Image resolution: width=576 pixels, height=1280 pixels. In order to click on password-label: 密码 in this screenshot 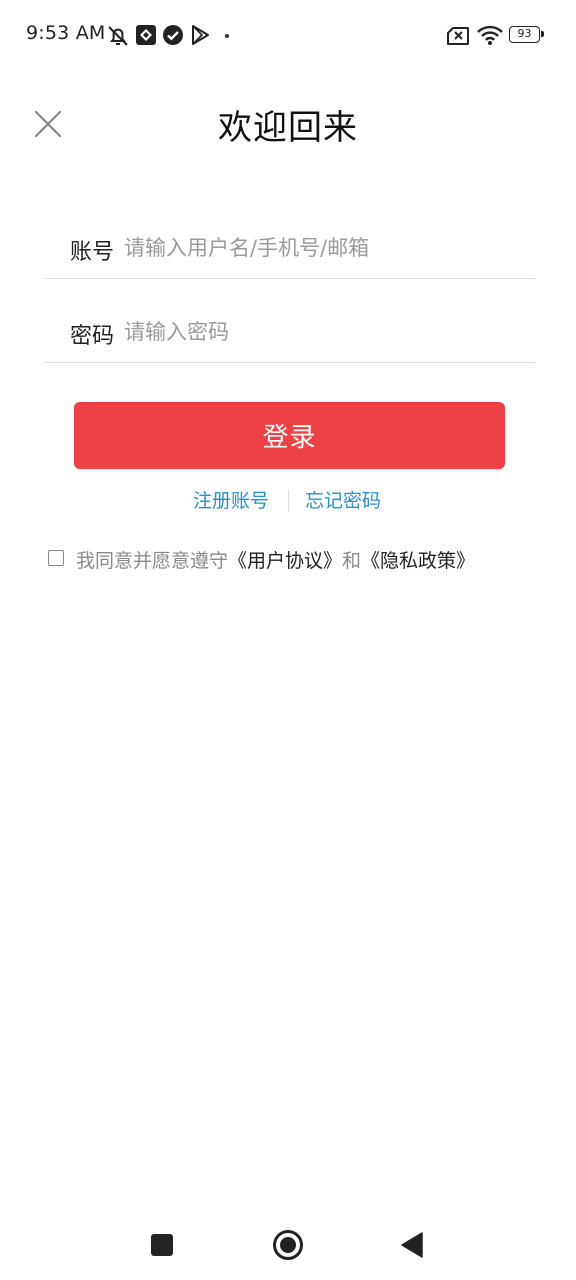, I will do `click(92, 336)`.